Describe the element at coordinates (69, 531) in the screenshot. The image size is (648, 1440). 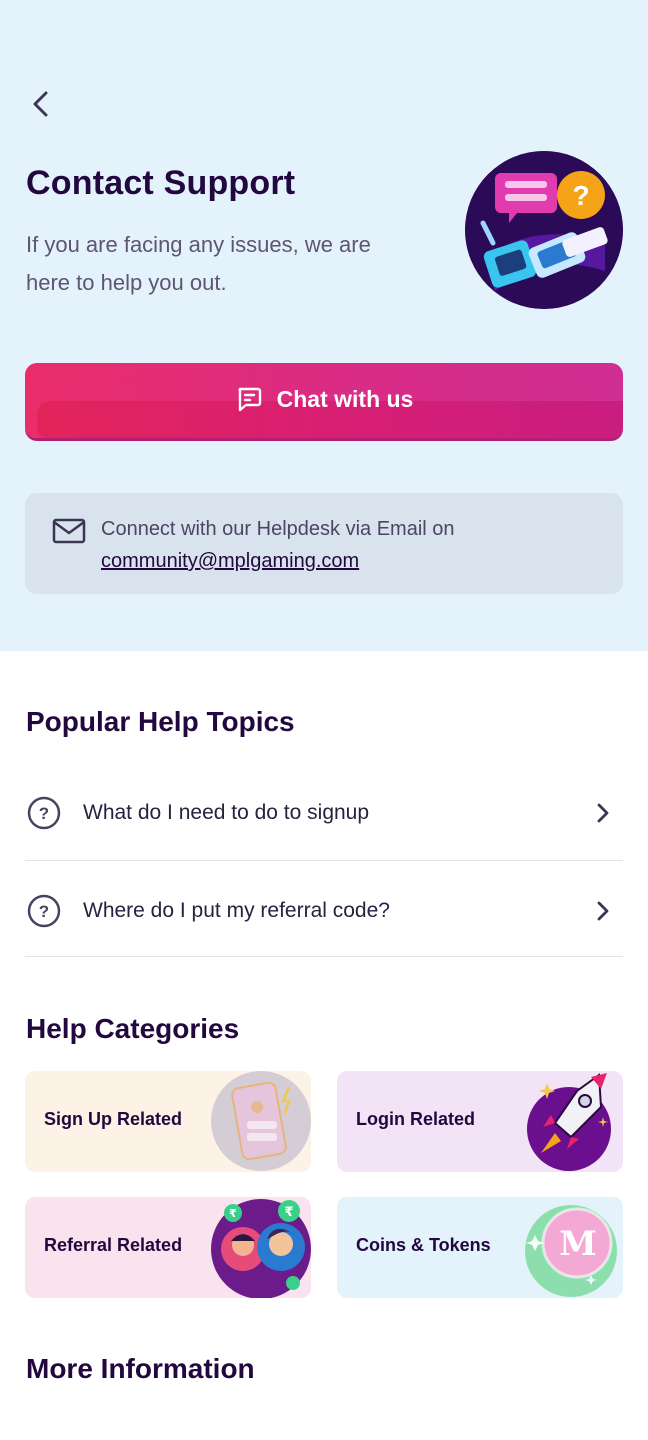
I see `mail-icon` at that location.